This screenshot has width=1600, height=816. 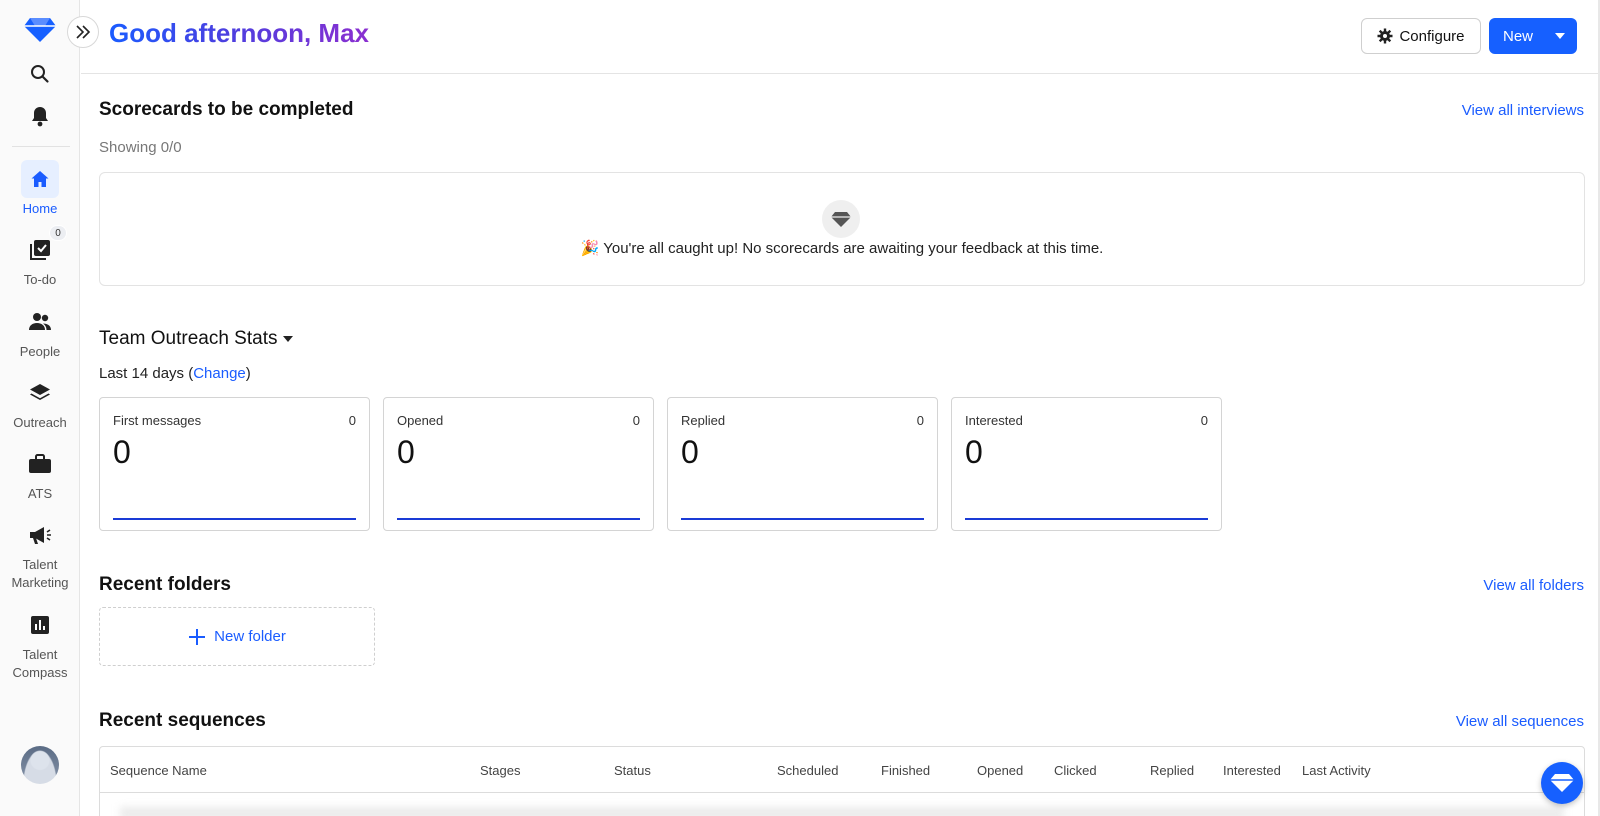 I want to click on sidebar-item-label: ATS, so click(x=40, y=493).